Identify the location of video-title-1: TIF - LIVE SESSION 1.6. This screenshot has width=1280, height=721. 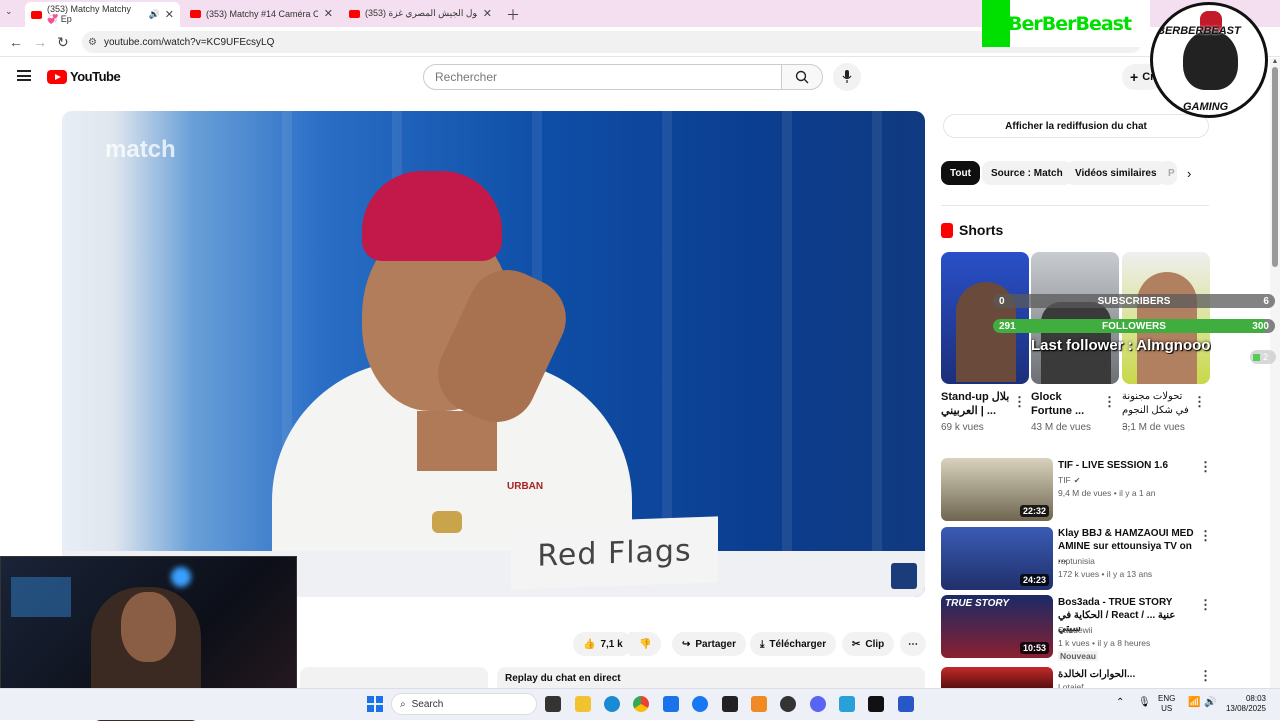
(1128, 465).